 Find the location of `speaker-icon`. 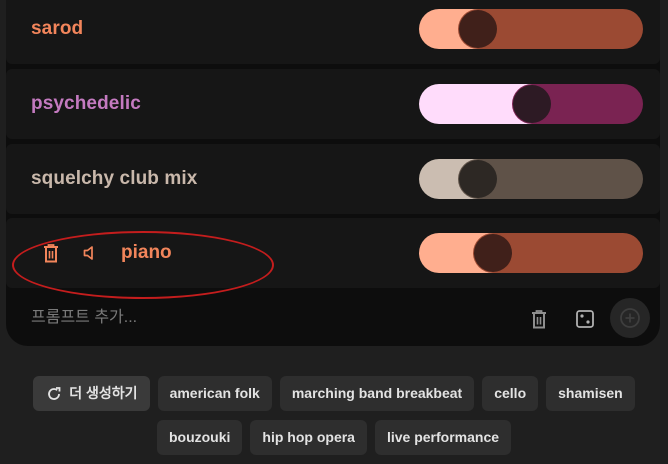

speaker-icon is located at coordinates (89, 253).